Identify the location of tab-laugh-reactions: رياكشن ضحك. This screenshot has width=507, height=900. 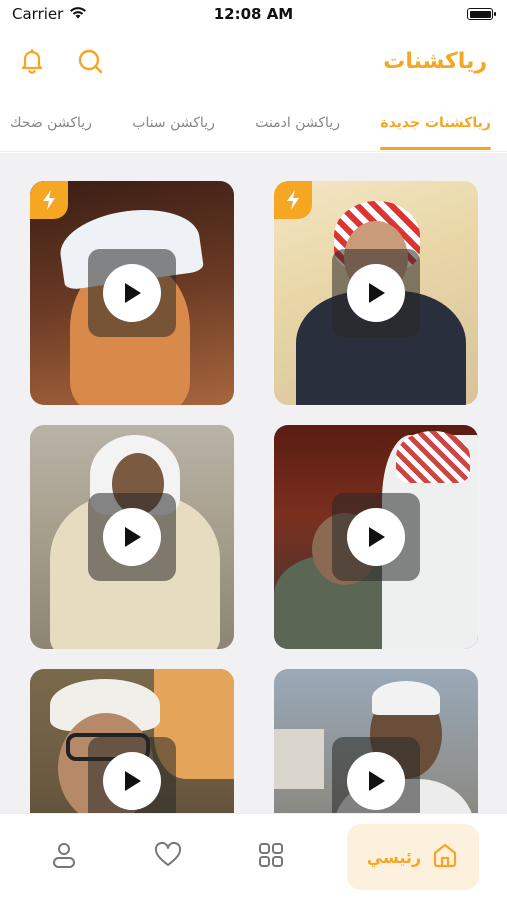
(51, 123).